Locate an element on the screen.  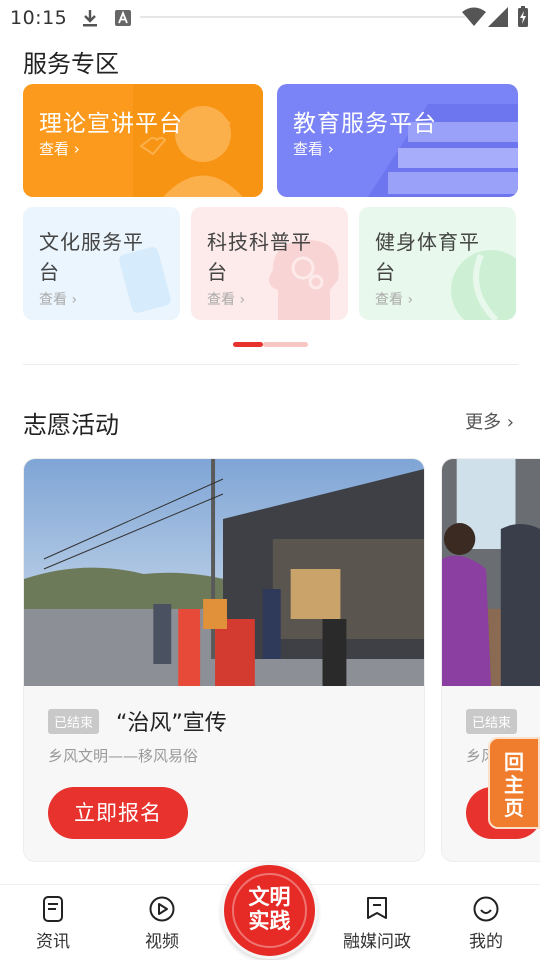
theory-platform-card: 理论宣讲平台 查看 › is located at coordinates (143, 140).